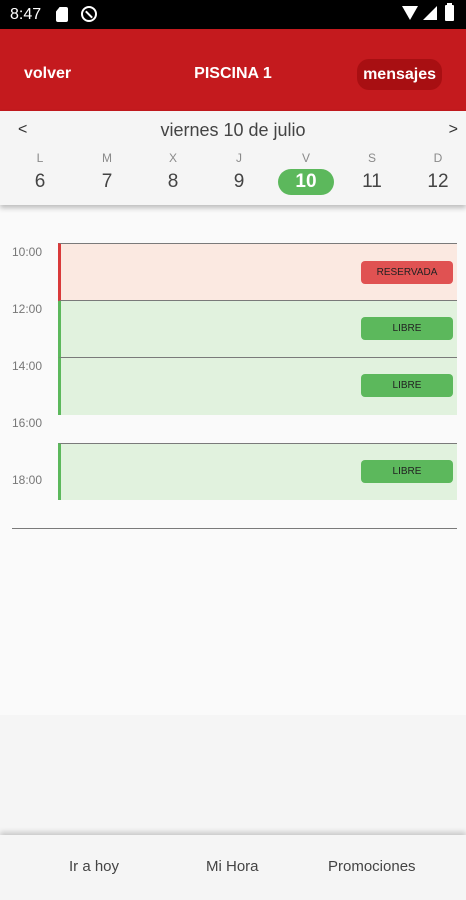  I want to click on day-sunday: D 12, so click(437, 173).